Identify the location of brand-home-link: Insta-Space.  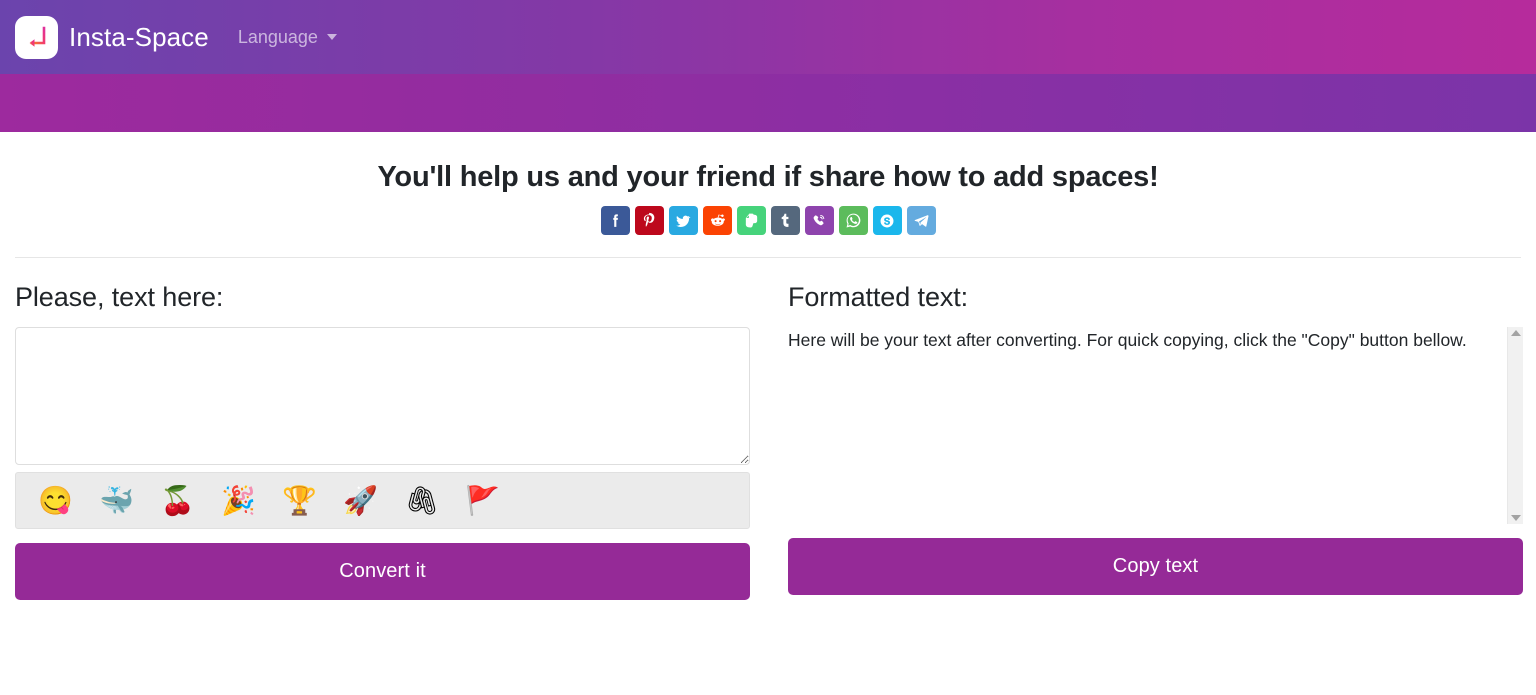
(112, 37).